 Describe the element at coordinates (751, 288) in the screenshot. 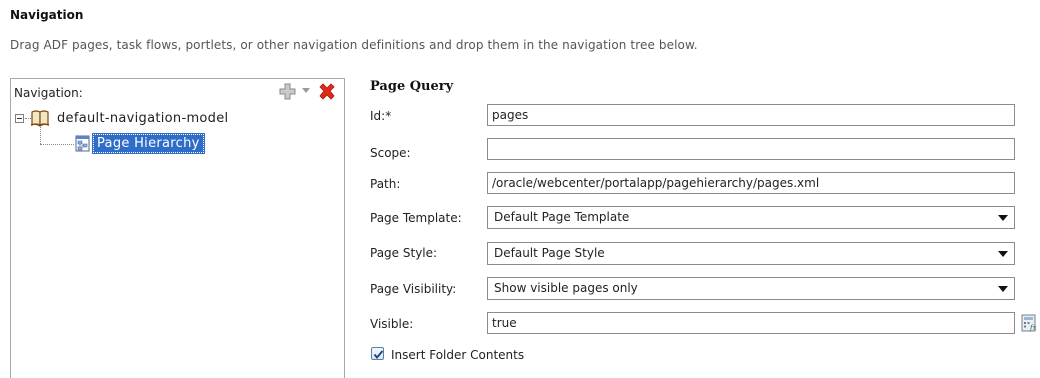

I see `page-visibility-select: Show visible pages only` at that location.